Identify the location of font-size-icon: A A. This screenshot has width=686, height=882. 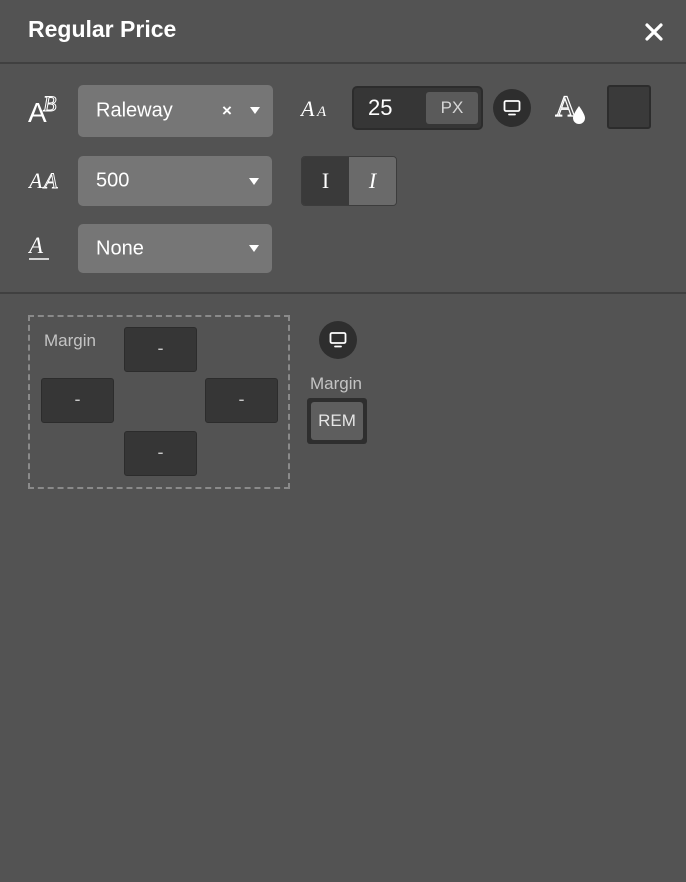
(313, 108).